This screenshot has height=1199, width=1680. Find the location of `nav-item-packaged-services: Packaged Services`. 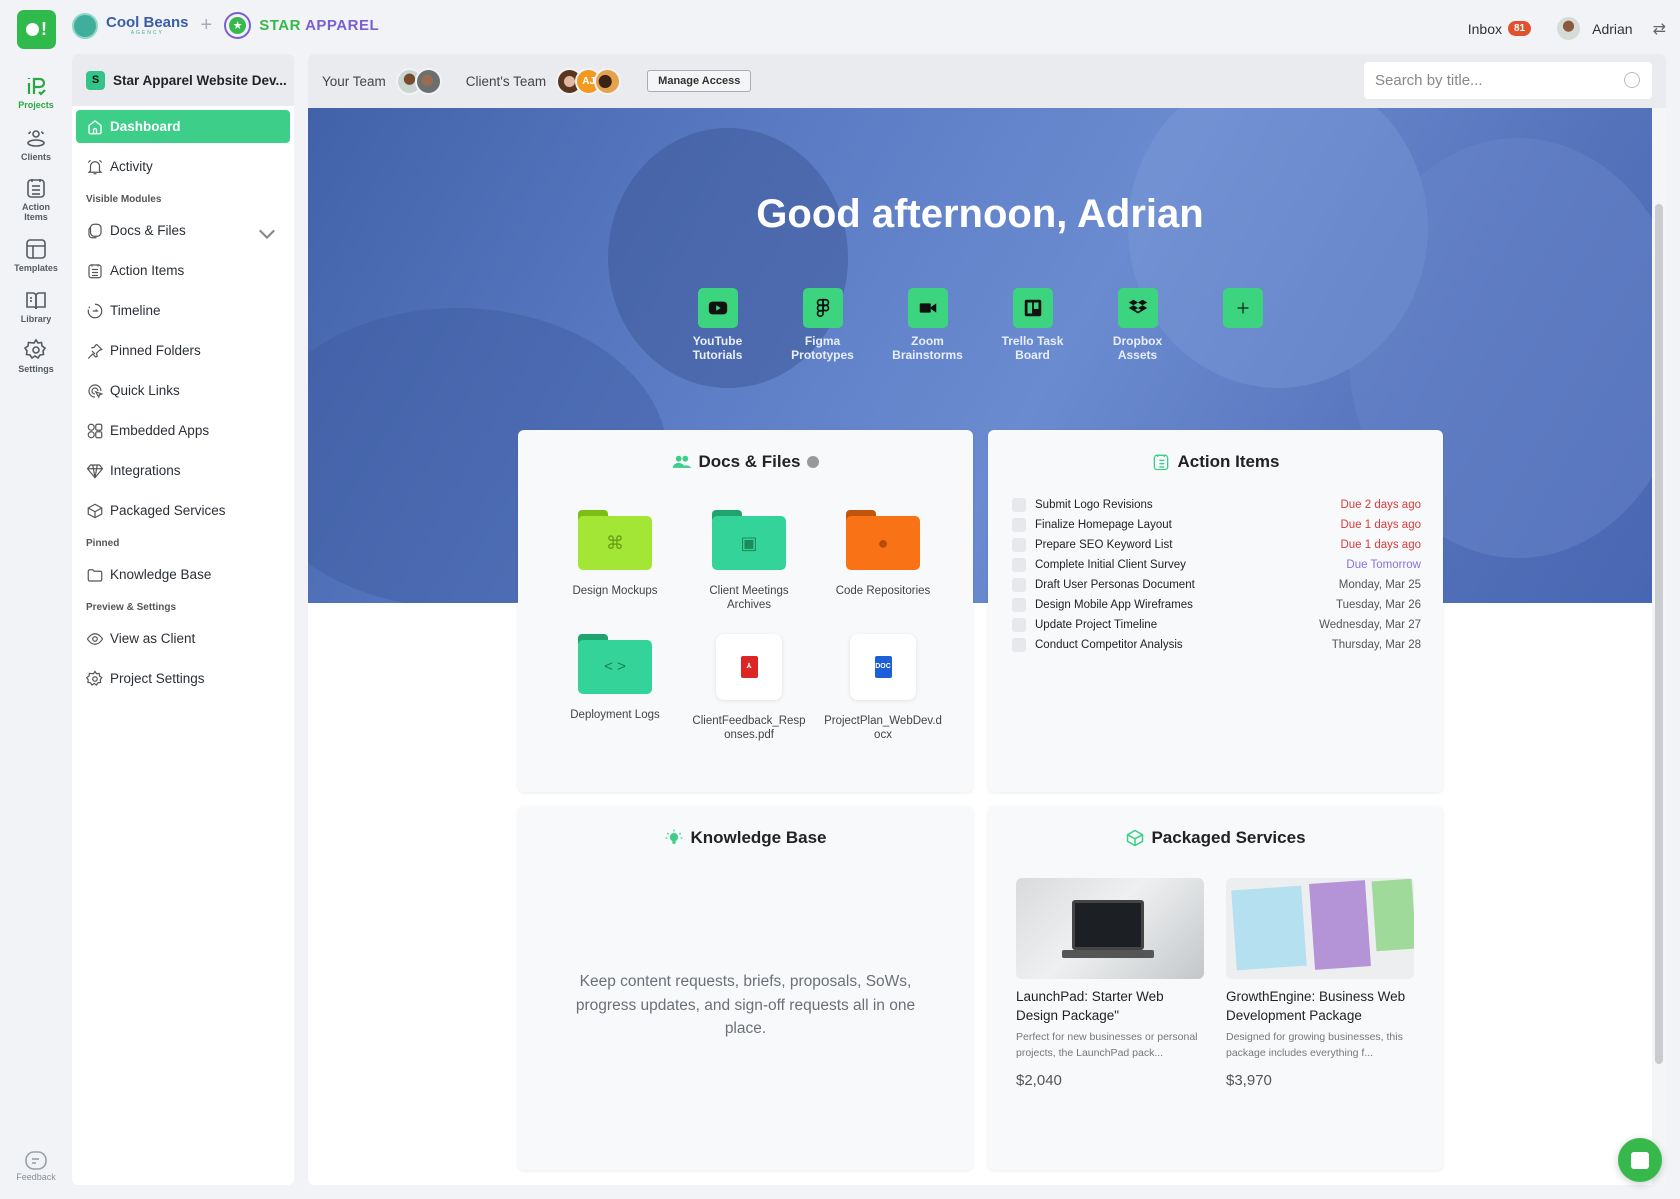

nav-item-packaged-services: Packaged Services is located at coordinates (183, 510).